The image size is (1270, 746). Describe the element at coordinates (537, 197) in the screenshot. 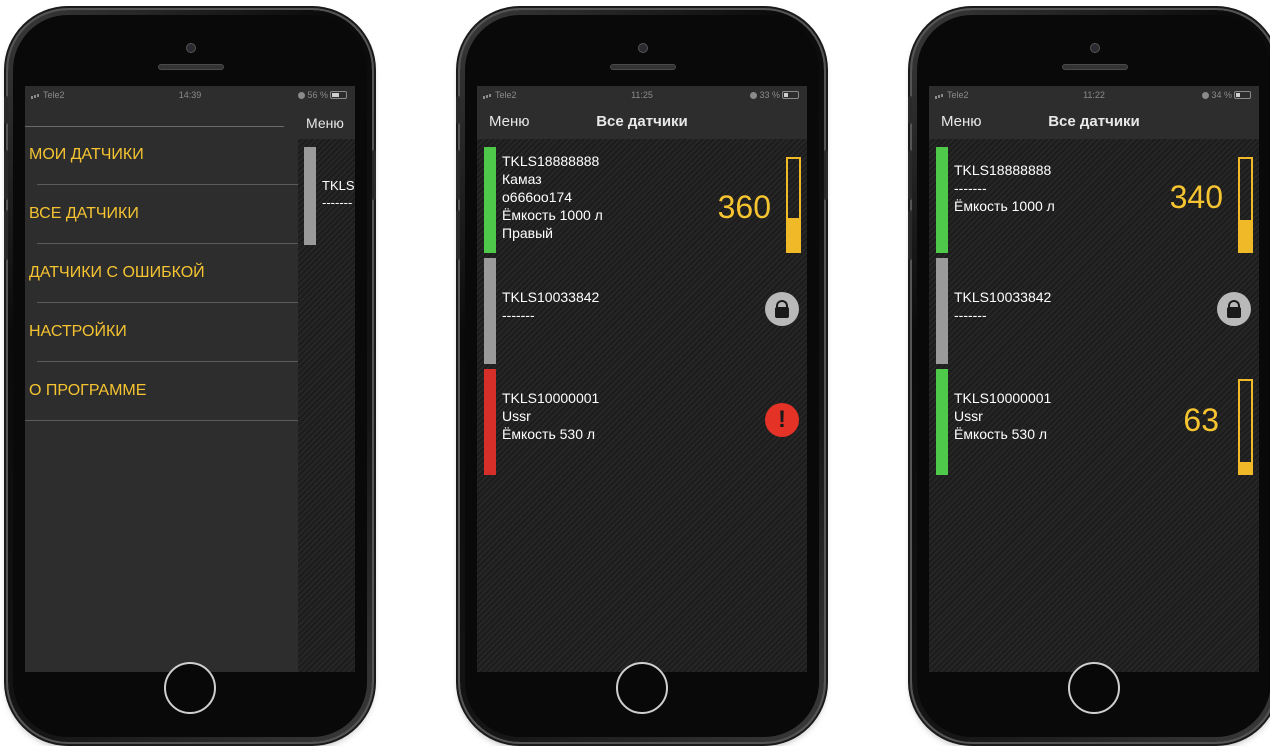

I see `sensor-plate: о666оо174` at that location.